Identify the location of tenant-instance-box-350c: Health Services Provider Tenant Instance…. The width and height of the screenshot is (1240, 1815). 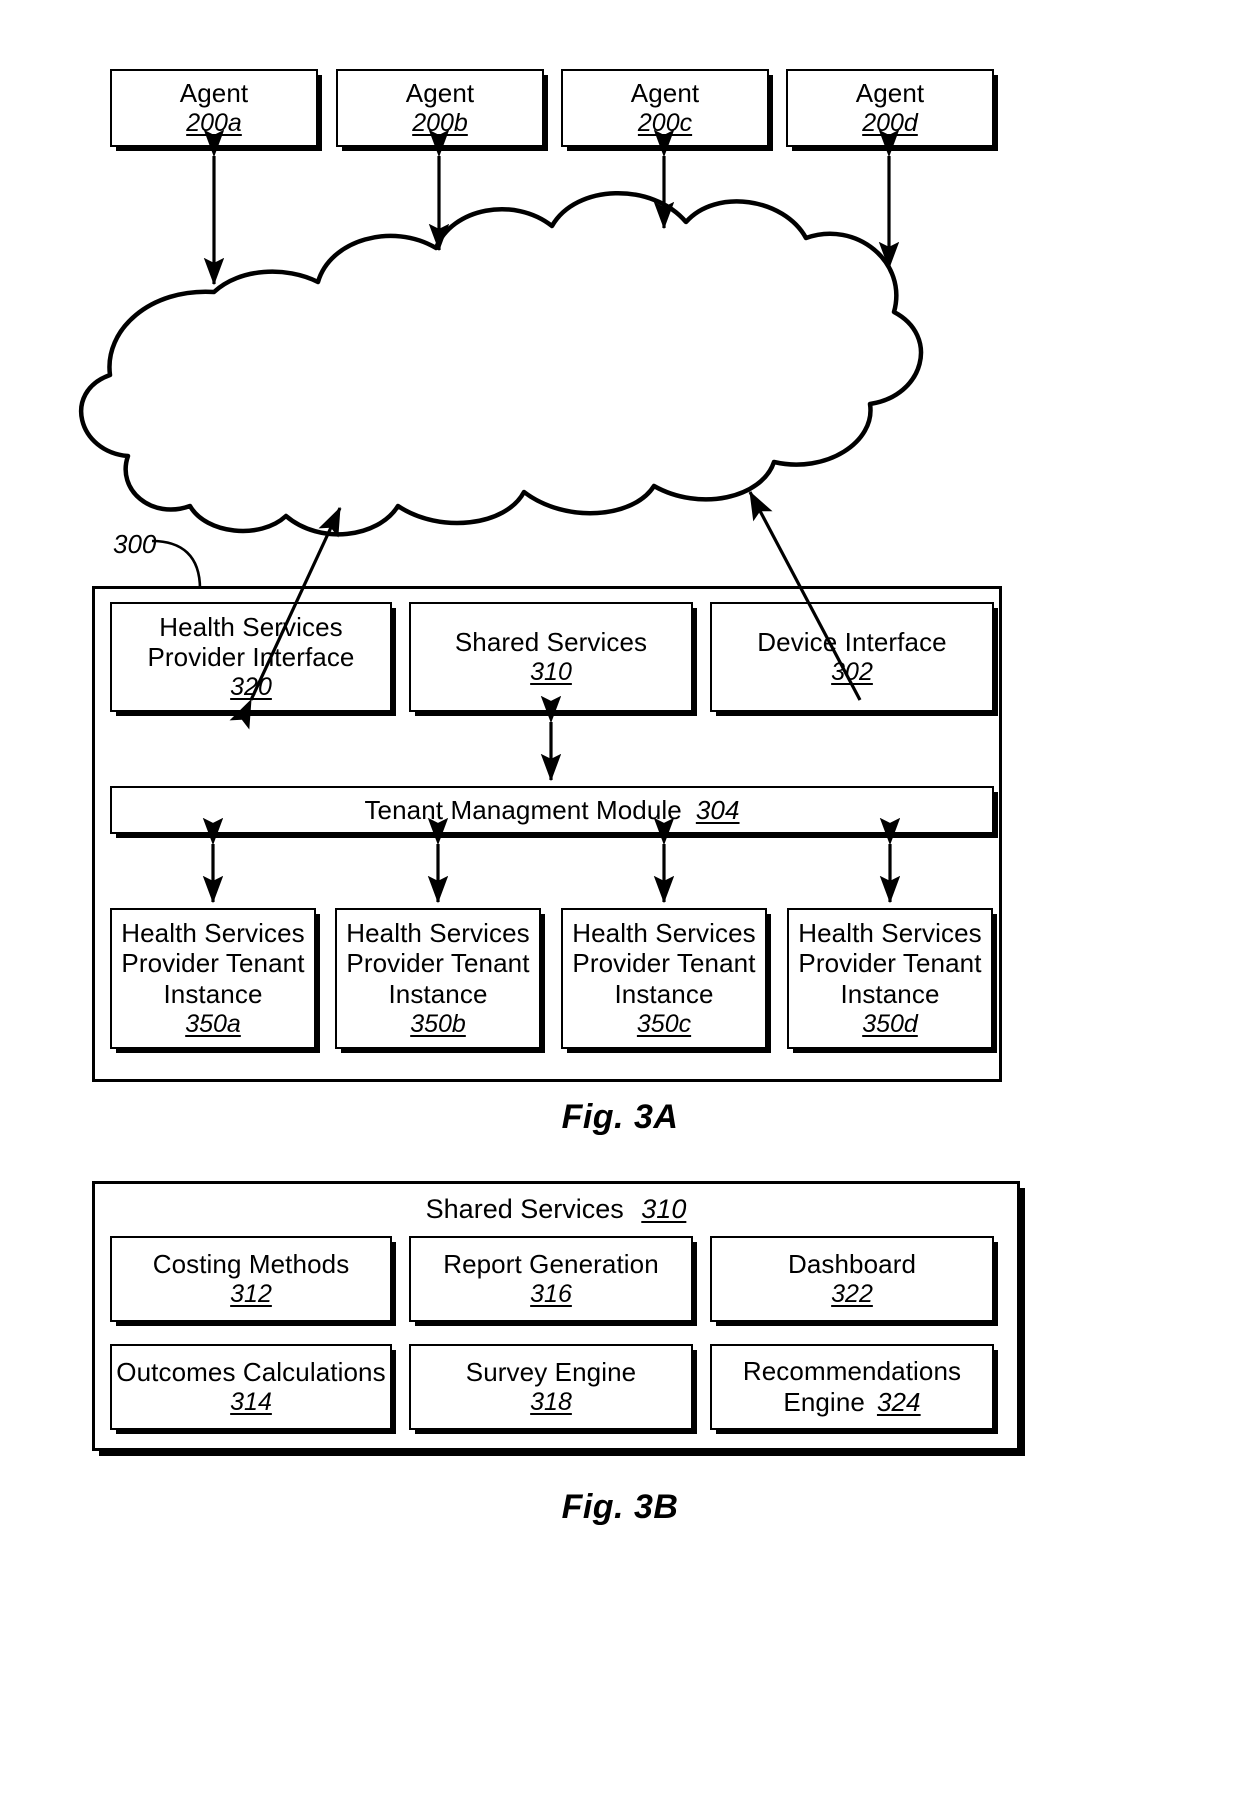
(664, 978).